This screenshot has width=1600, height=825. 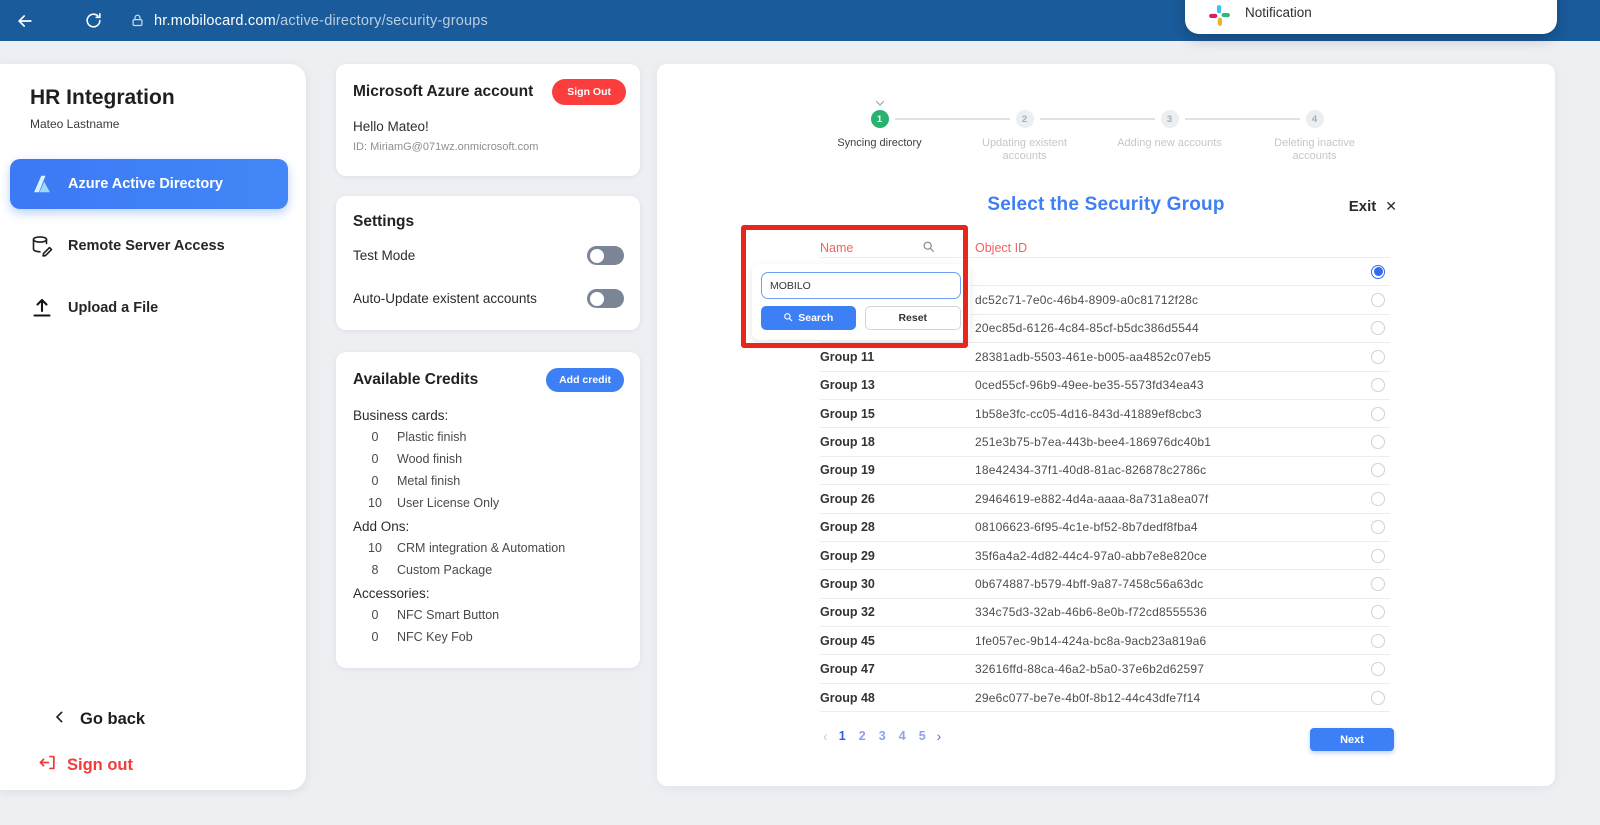 I want to click on next-button: Next, so click(x=1352, y=739).